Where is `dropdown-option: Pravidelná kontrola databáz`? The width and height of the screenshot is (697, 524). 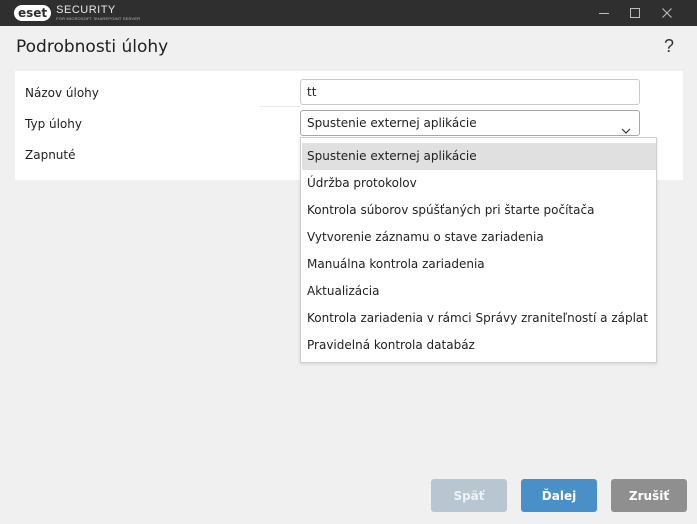 dropdown-option: Pravidelná kontrola databáz is located at coordinates (479, 345).